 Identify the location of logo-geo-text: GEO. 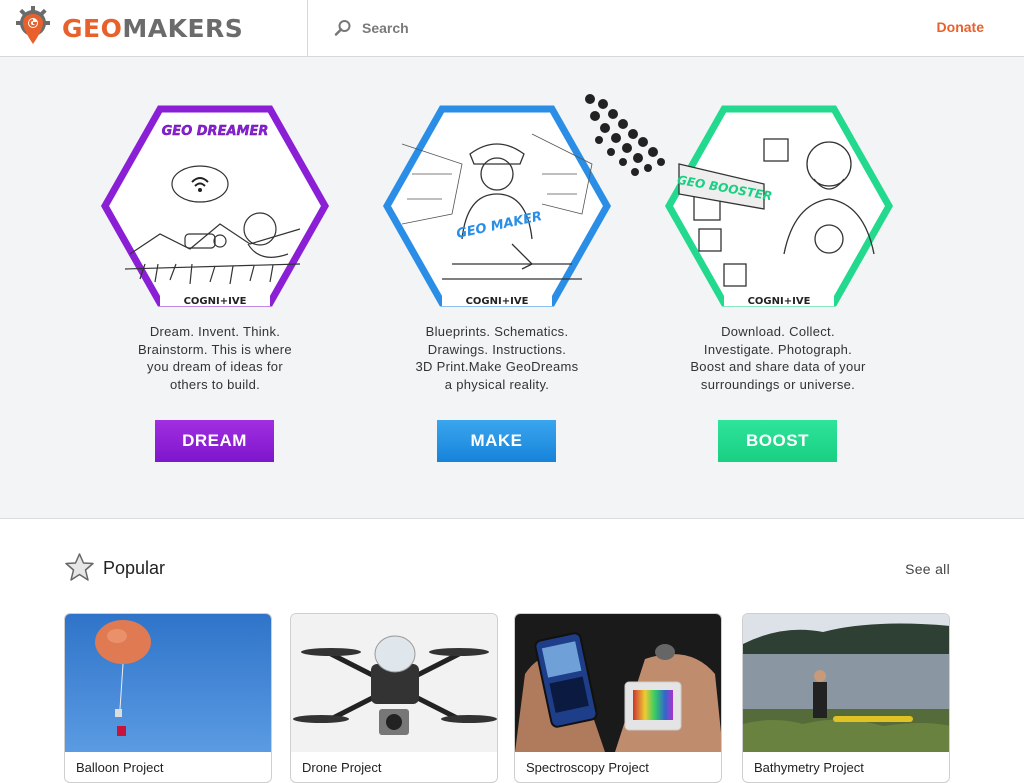
(92, 28).